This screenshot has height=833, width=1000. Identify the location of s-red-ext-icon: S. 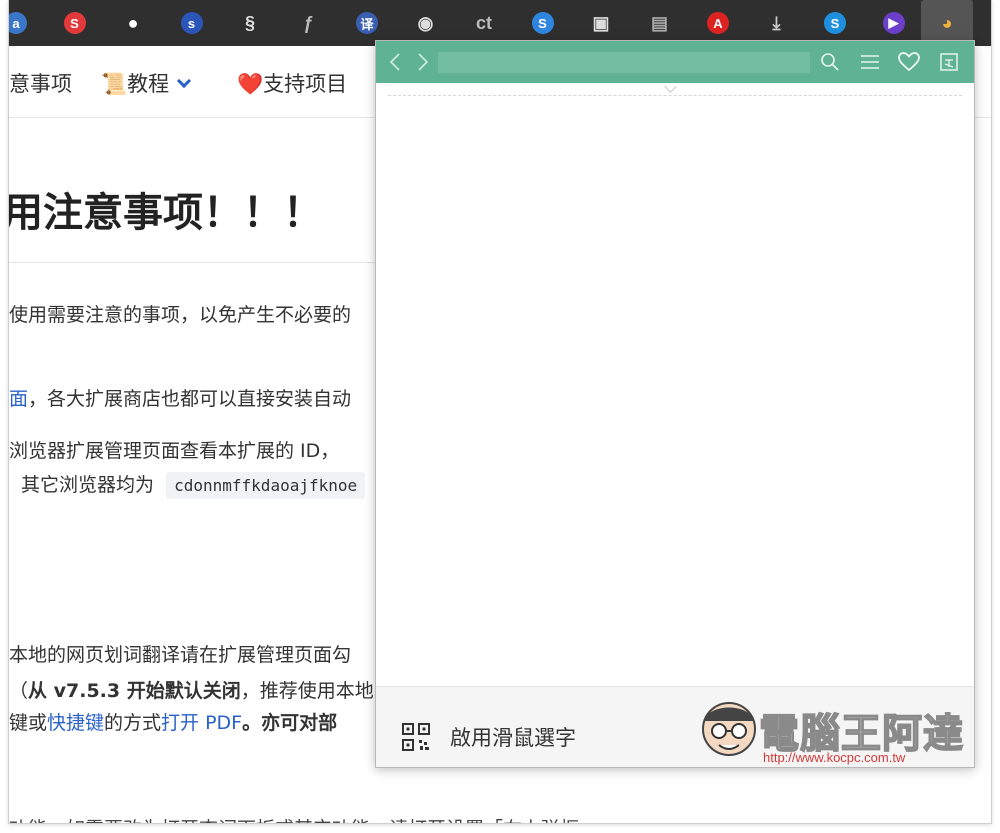
(75, 23).